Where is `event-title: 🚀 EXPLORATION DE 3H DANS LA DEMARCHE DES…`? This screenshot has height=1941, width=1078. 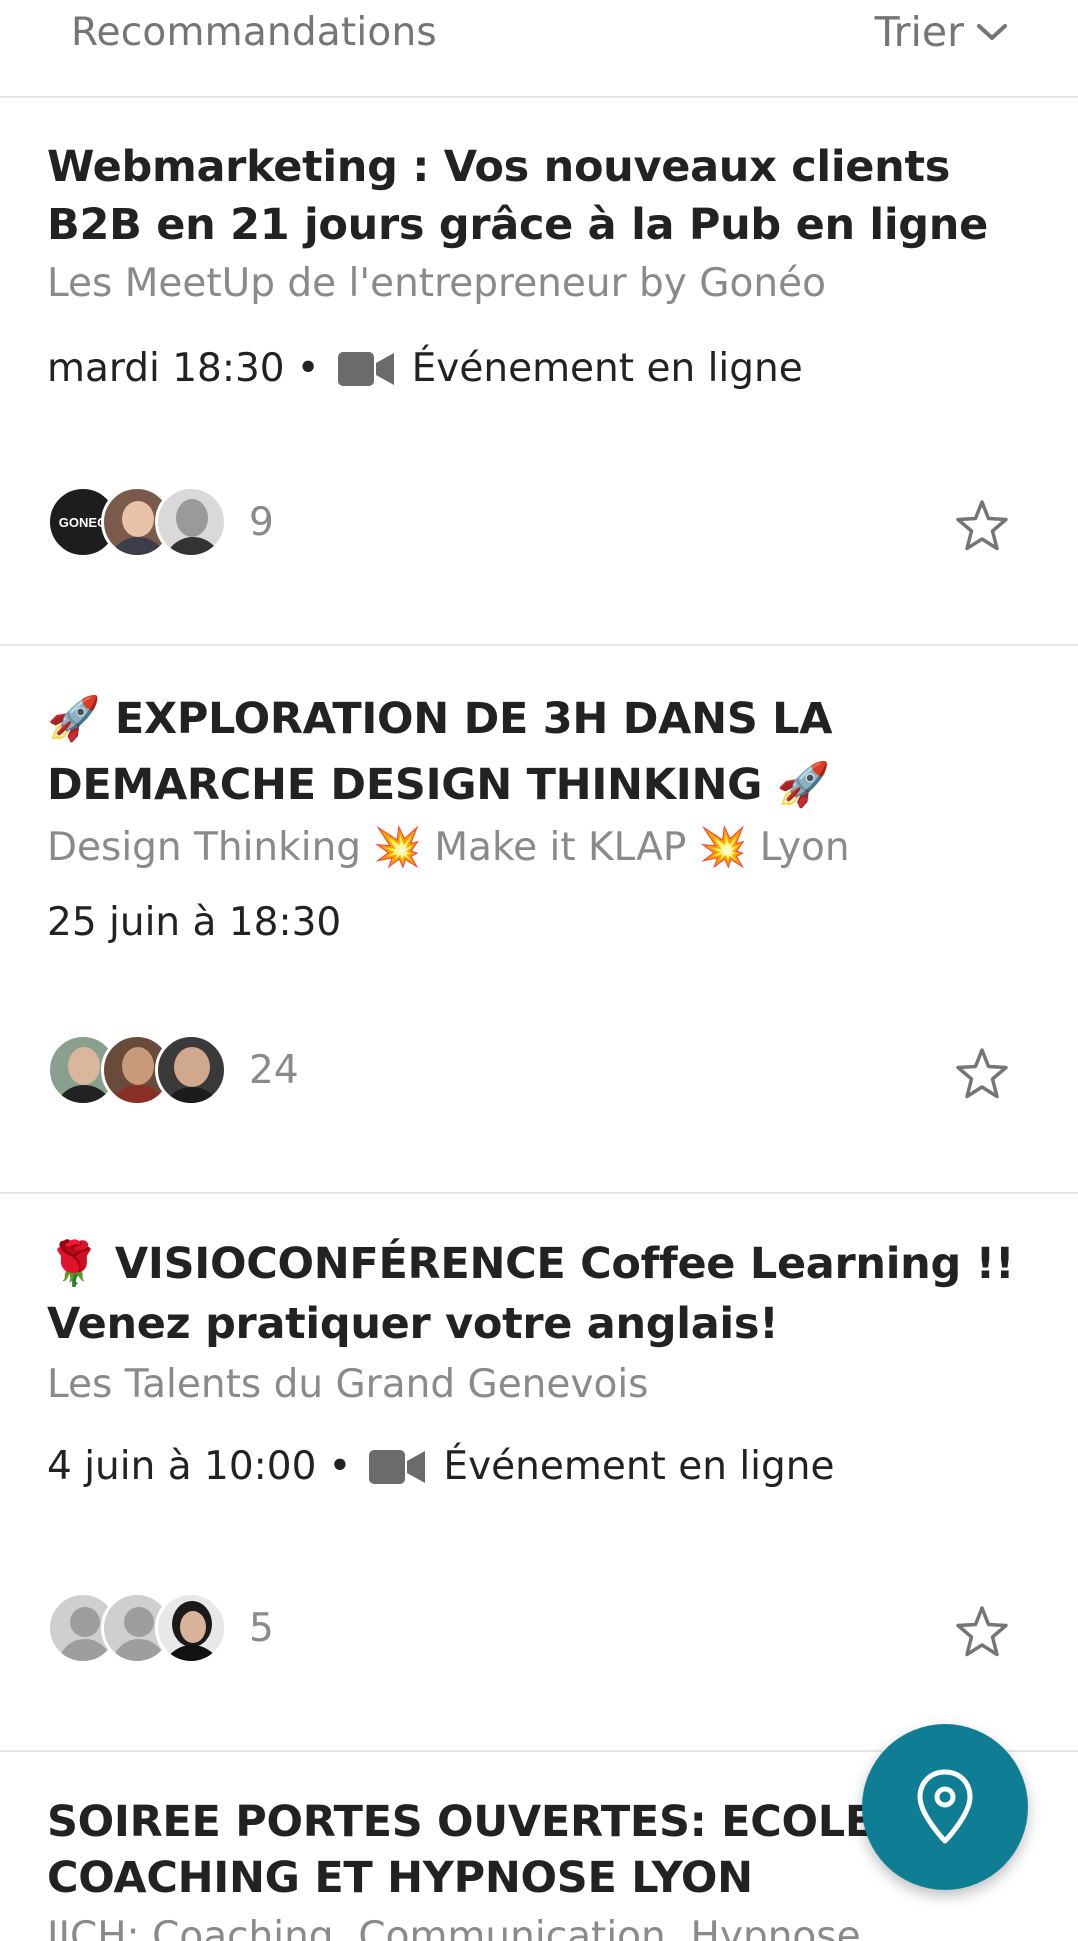
event-title: 🚀 EXPLORATION DE 3H DANS LA DEMARCHE DES… is located at coordinates (440, 752).